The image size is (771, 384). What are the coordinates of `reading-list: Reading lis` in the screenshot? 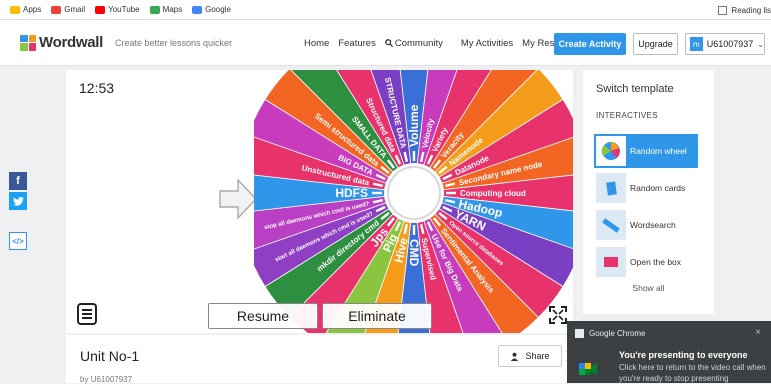 It's located at (744, 10).